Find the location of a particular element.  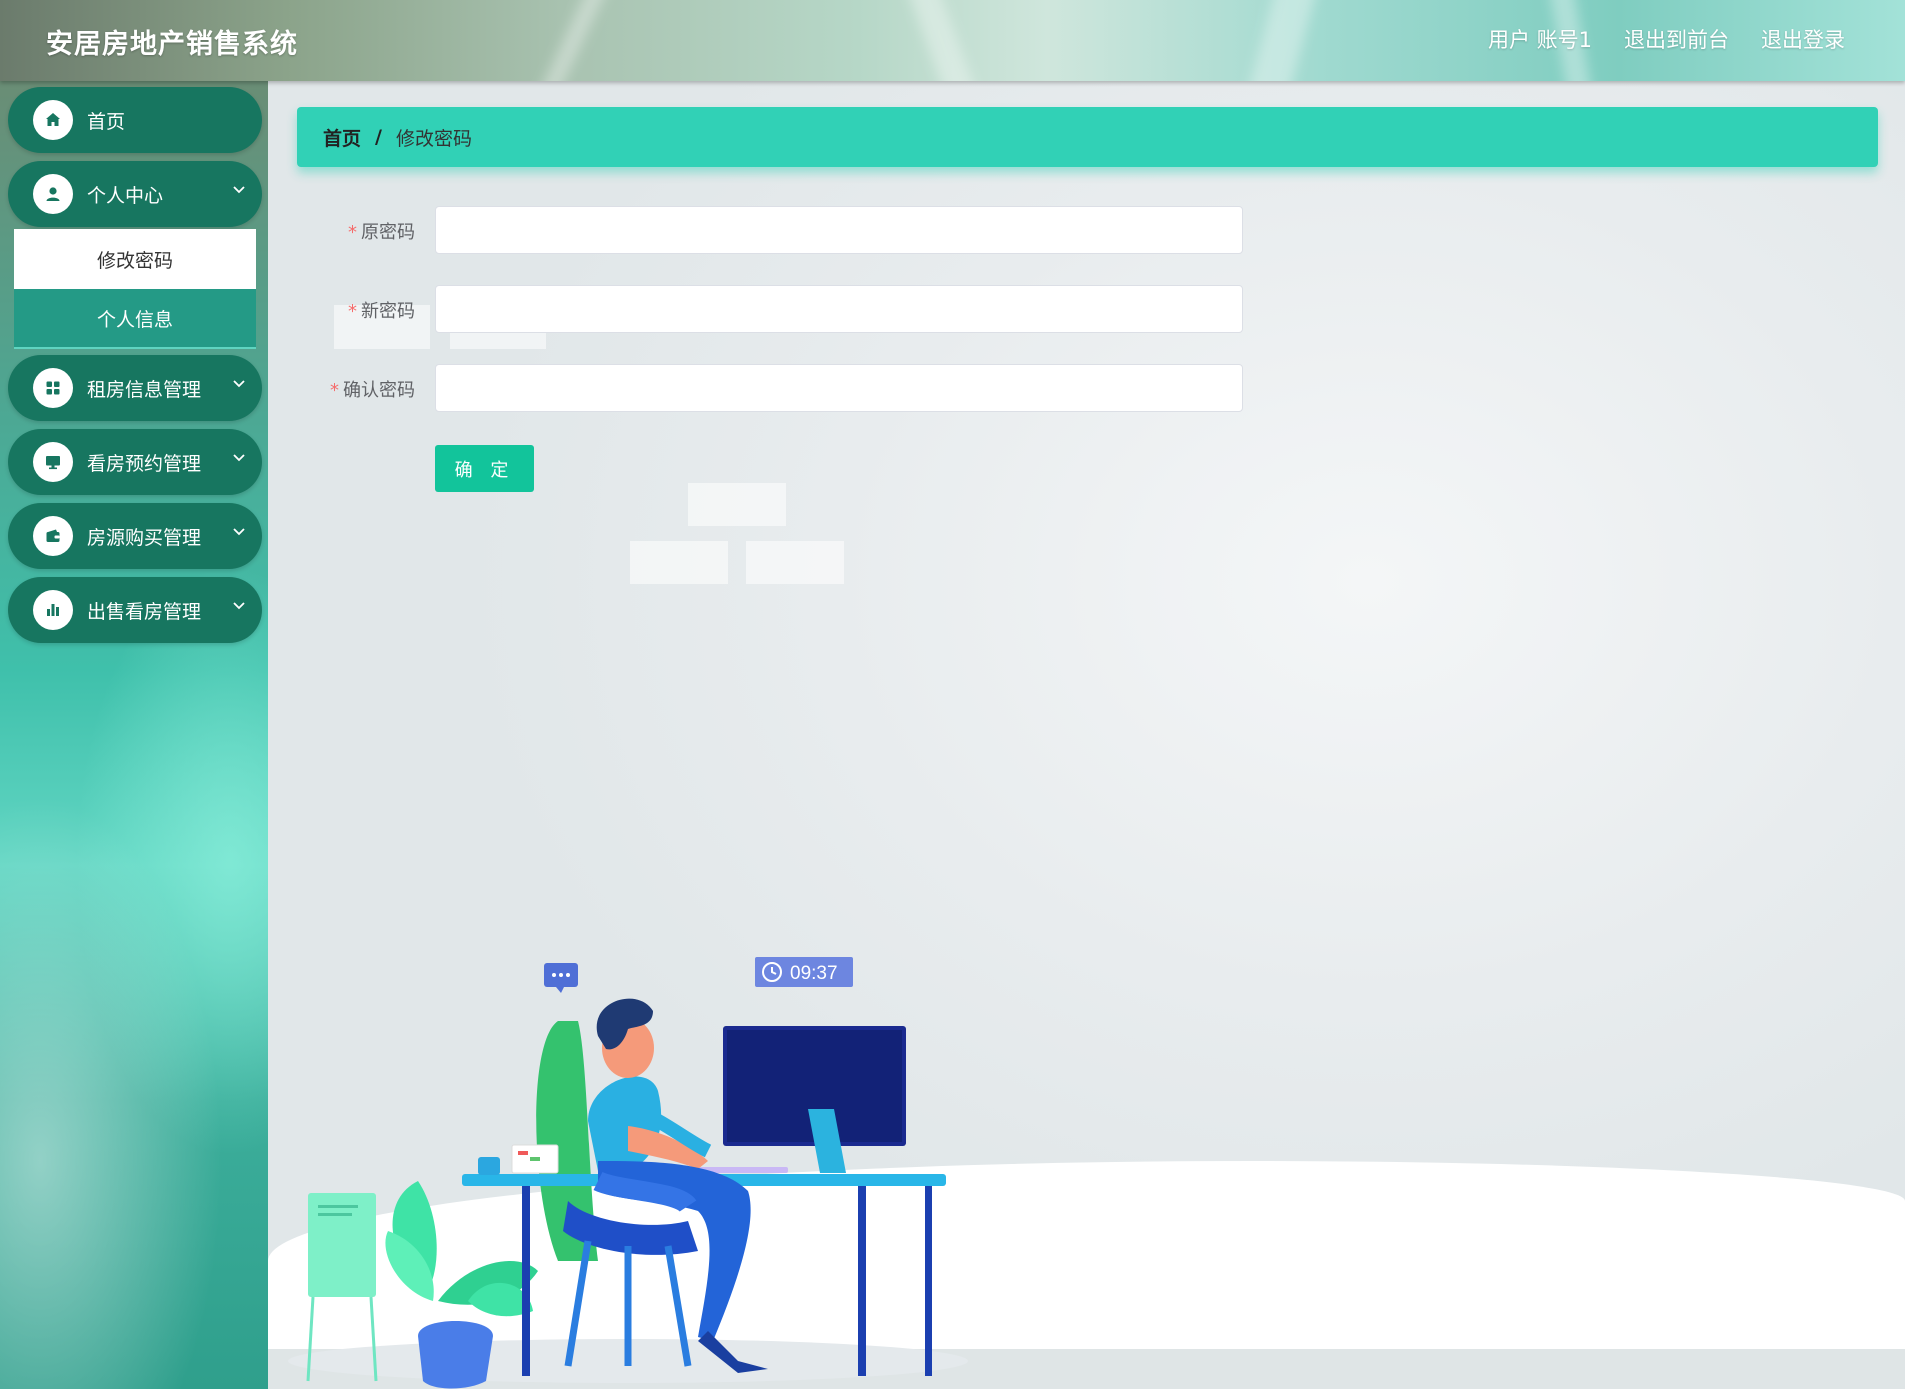

chat-bubble-icon is located at coordinates (561, 978).